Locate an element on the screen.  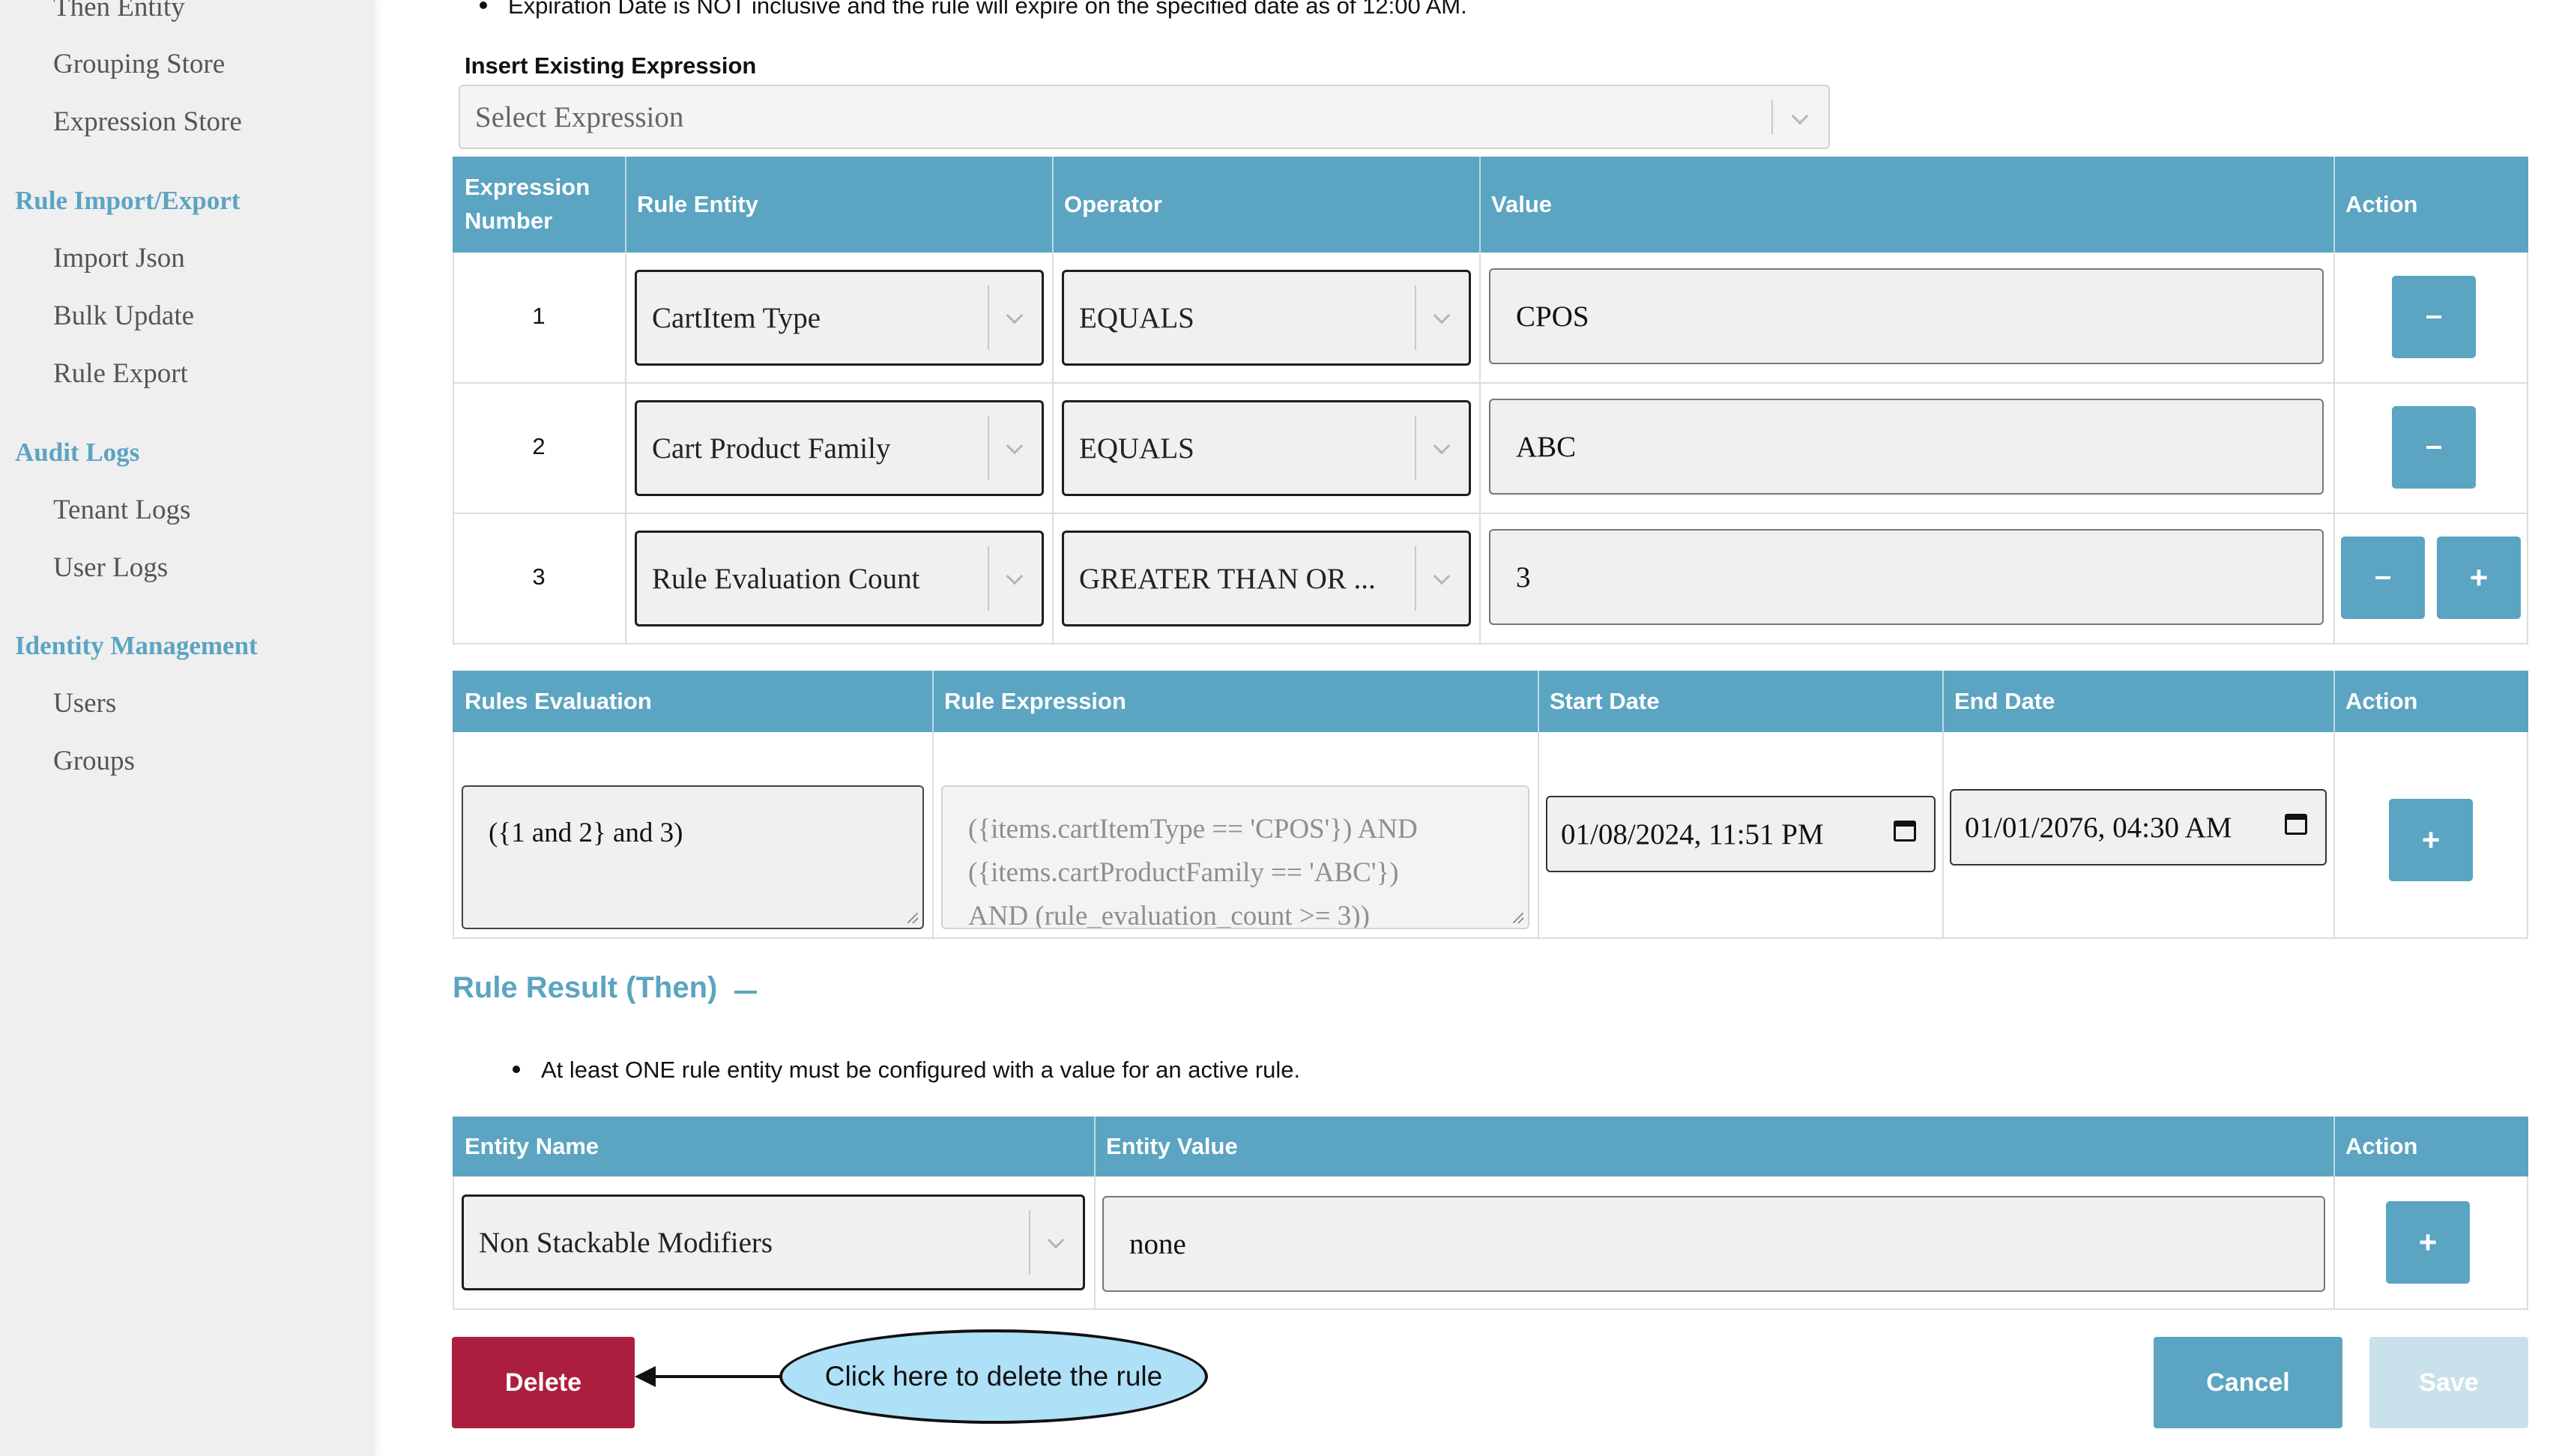
header-end-date: End Date is located at coordinates (2137, 701).